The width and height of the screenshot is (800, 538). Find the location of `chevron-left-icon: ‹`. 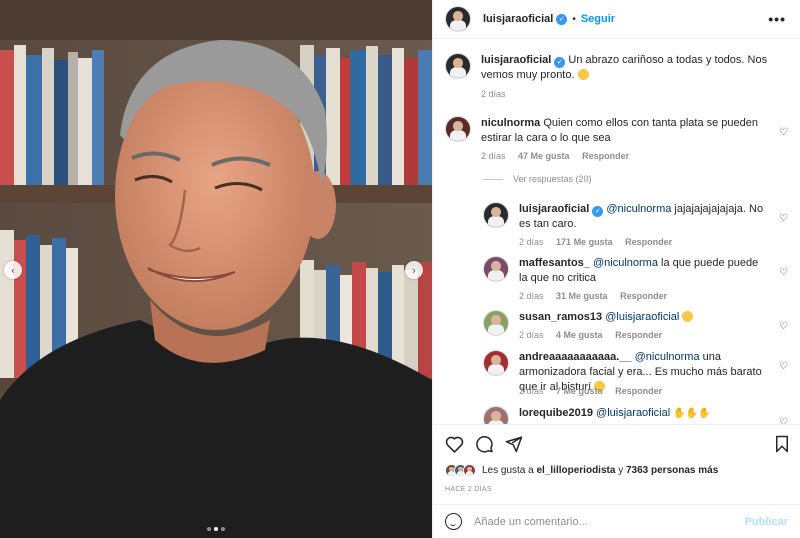

chevron-left-icon: ‹ is located at coordinates (13, 270).